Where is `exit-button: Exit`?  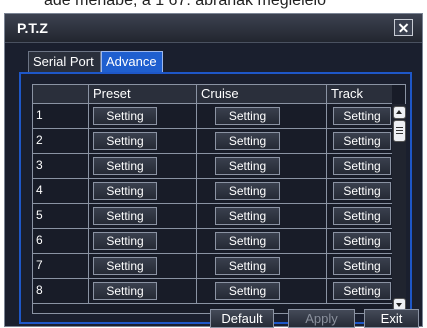
exit-button: Exit is located at coordinates (391, 318).